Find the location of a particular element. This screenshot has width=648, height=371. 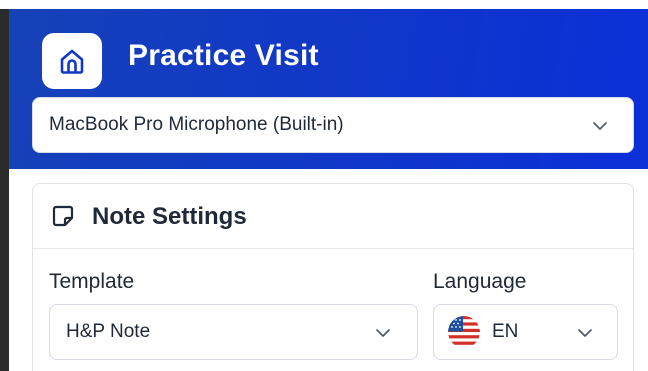

window-top-strip is located at coordinates (324, 4).